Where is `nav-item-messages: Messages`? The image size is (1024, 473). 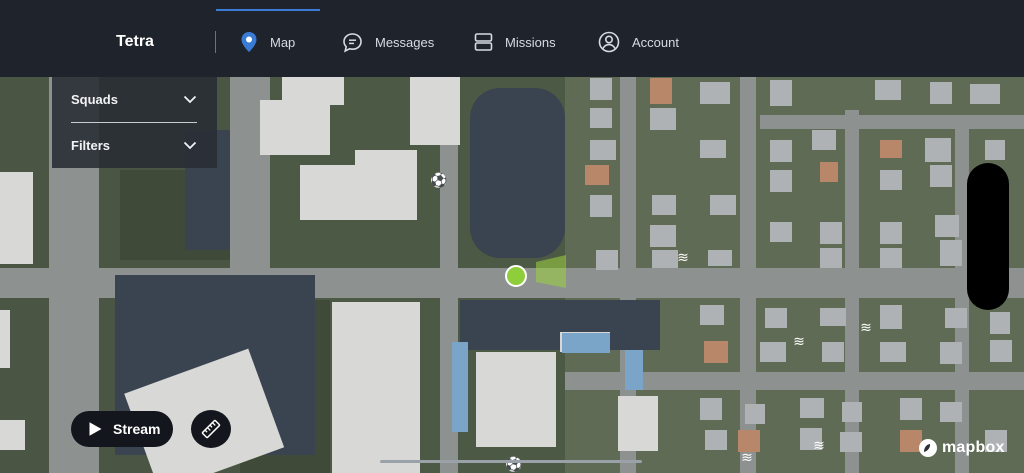 nav-item-messages: Messages is located at coordinates (388, 42).